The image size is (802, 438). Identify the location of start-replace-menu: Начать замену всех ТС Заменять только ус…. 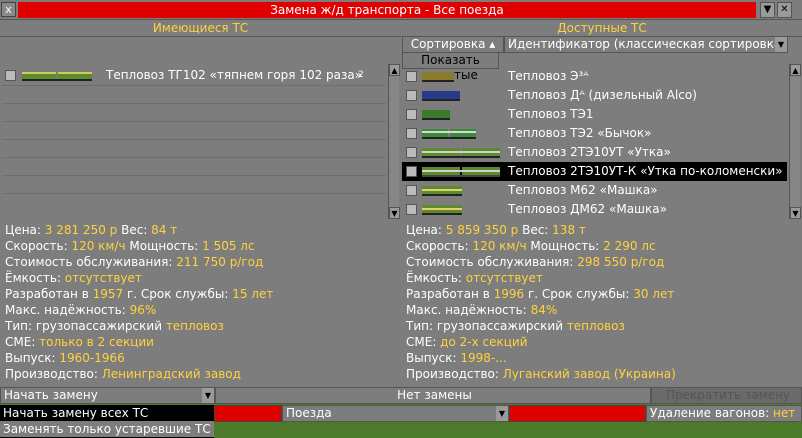
(107, 421).